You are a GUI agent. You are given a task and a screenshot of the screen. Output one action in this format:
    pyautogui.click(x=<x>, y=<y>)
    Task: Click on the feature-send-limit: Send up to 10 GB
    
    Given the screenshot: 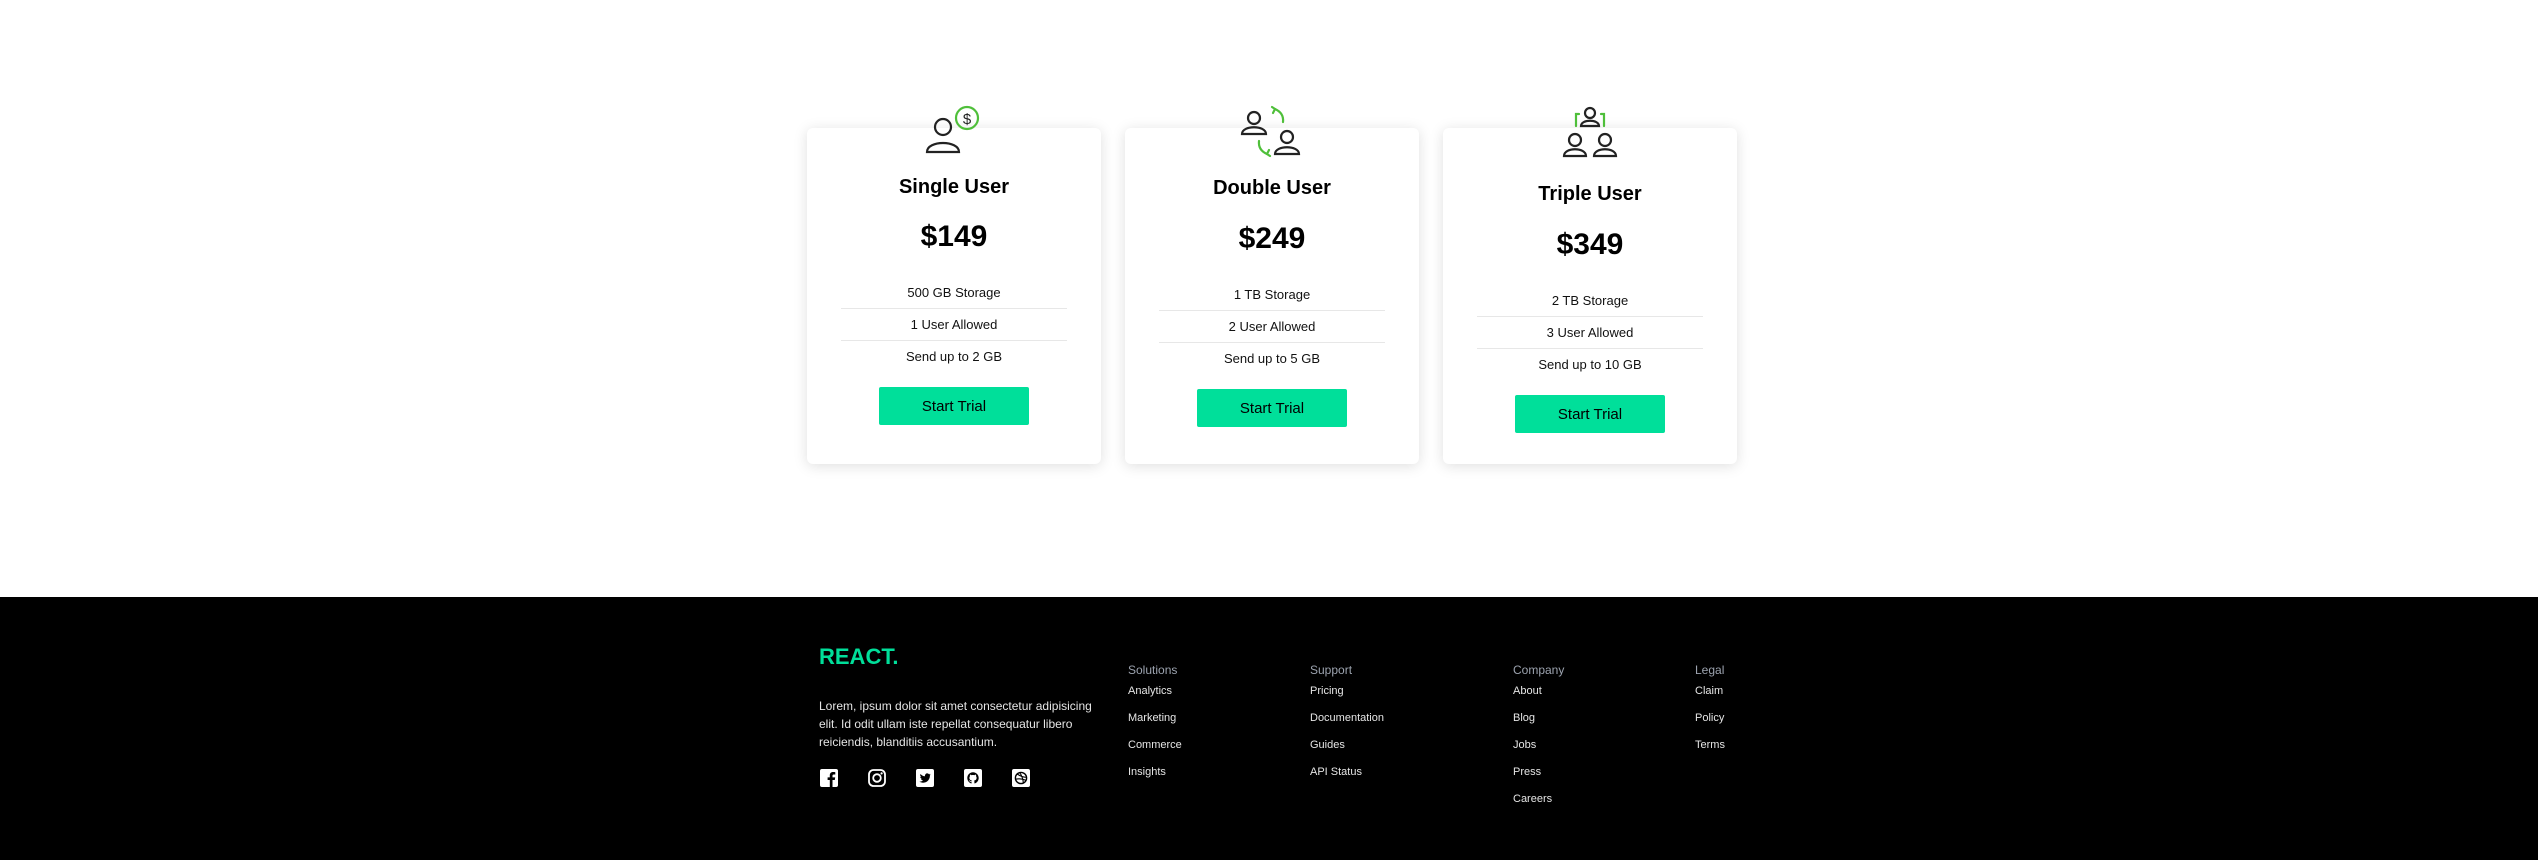 What is the action you would take?
    pyautogui.click(x=1590, y=364)
    